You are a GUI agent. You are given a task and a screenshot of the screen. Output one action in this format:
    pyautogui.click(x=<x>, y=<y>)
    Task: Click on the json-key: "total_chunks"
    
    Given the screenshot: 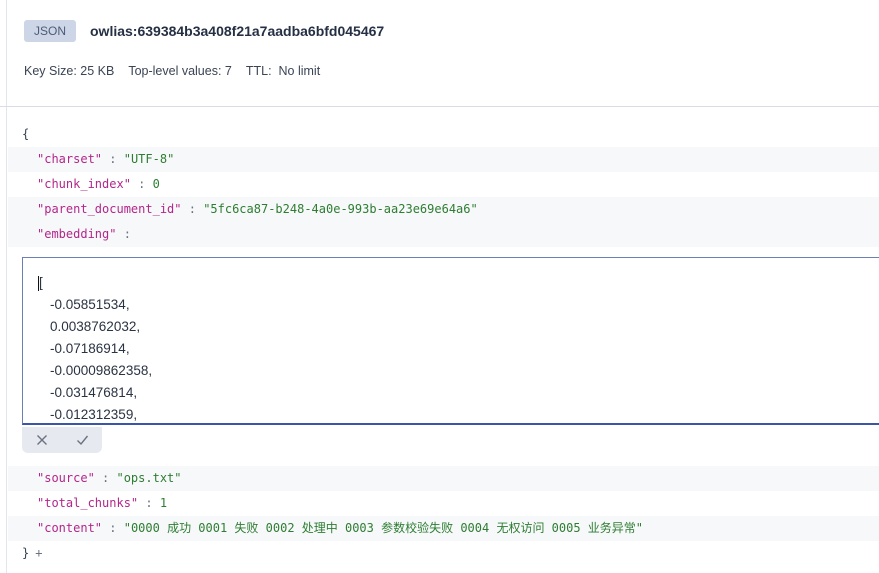 What is the action you would take?
    pyautogui.click(x=88, y=503)
    